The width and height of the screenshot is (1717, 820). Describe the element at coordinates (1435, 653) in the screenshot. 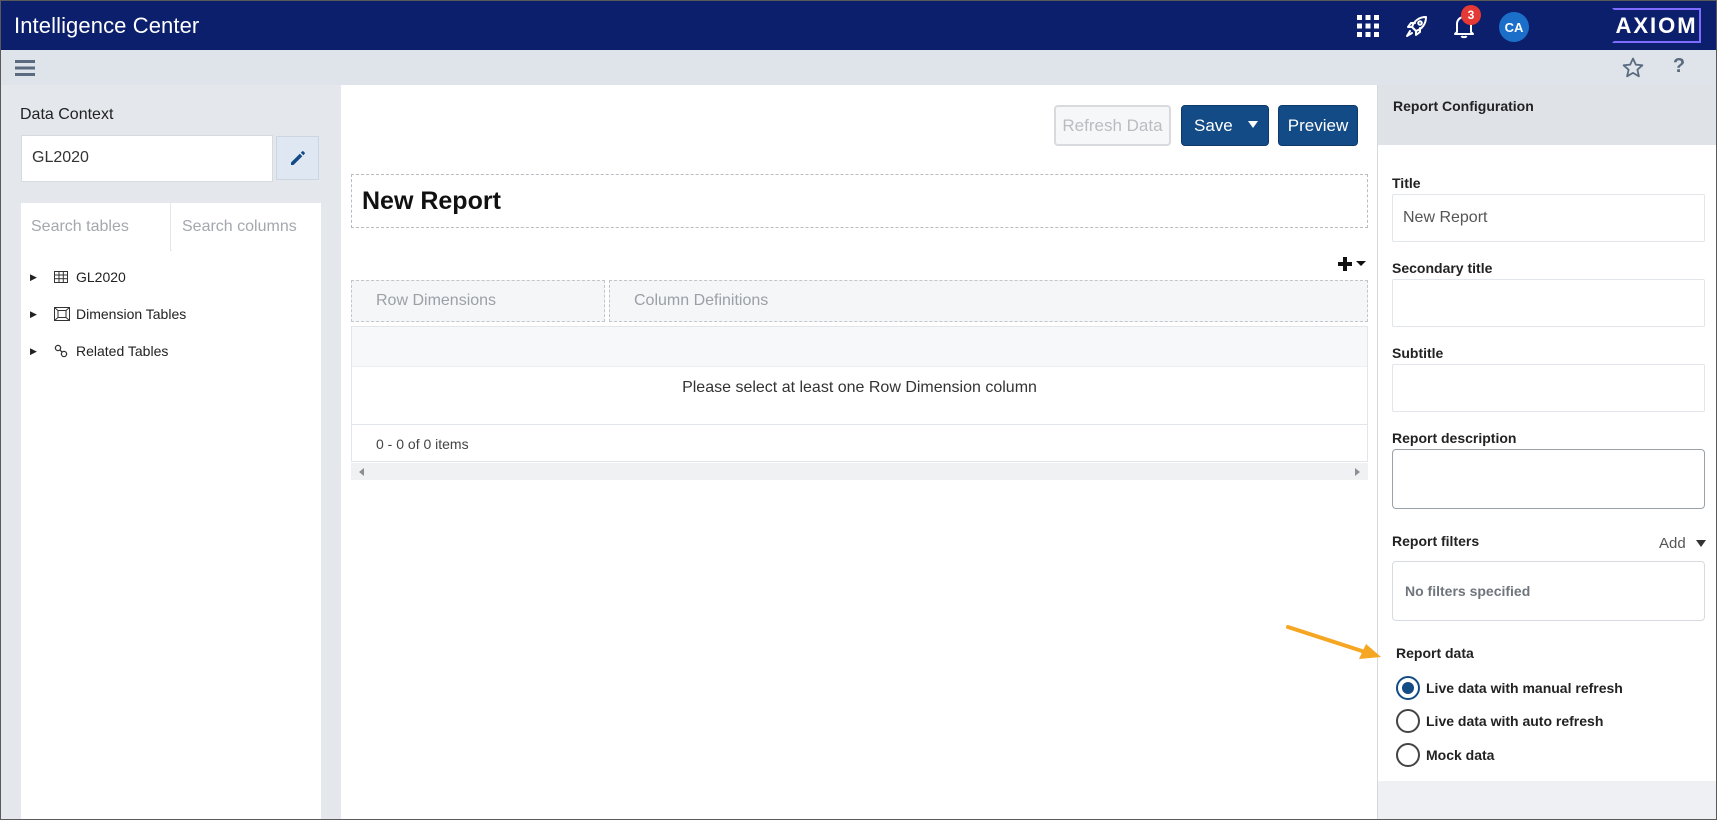

I see `report-data-label: Report data` at that location.